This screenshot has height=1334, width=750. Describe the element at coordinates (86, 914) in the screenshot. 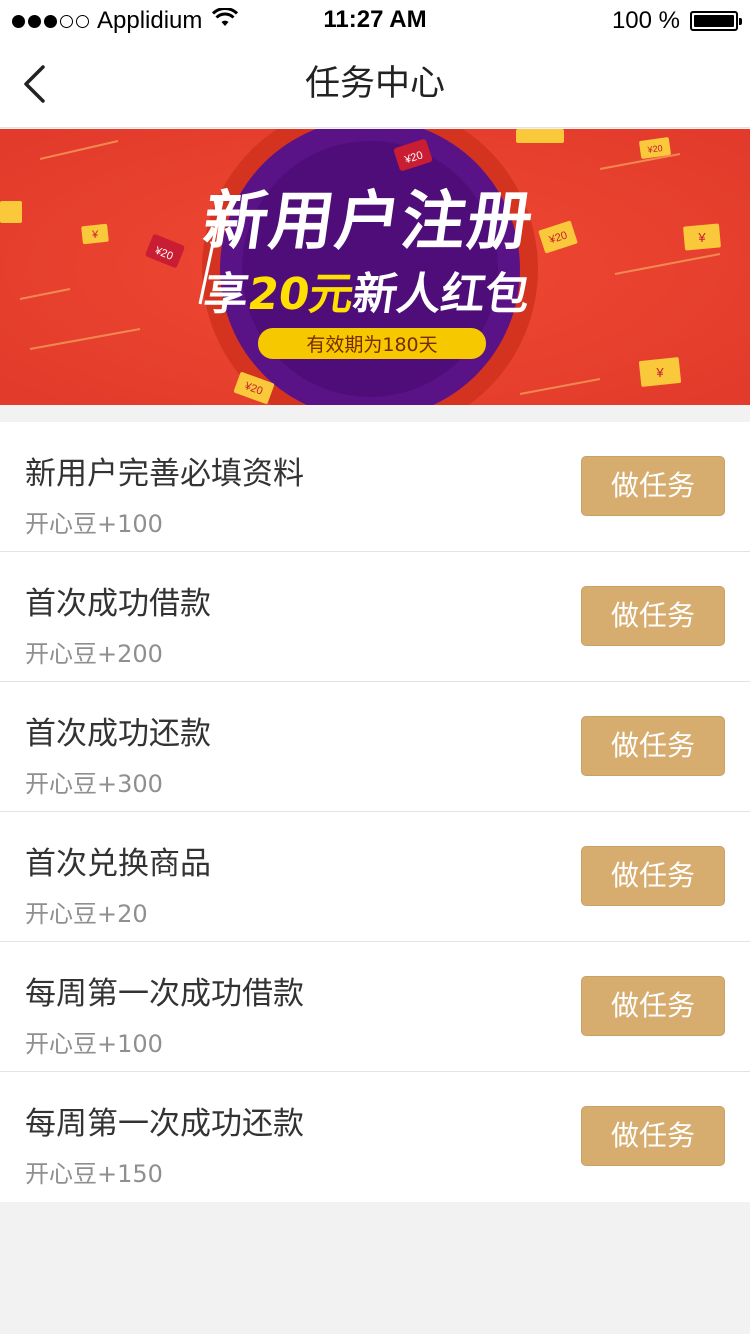

I see `task-reward: 开心豆+20` at that location.